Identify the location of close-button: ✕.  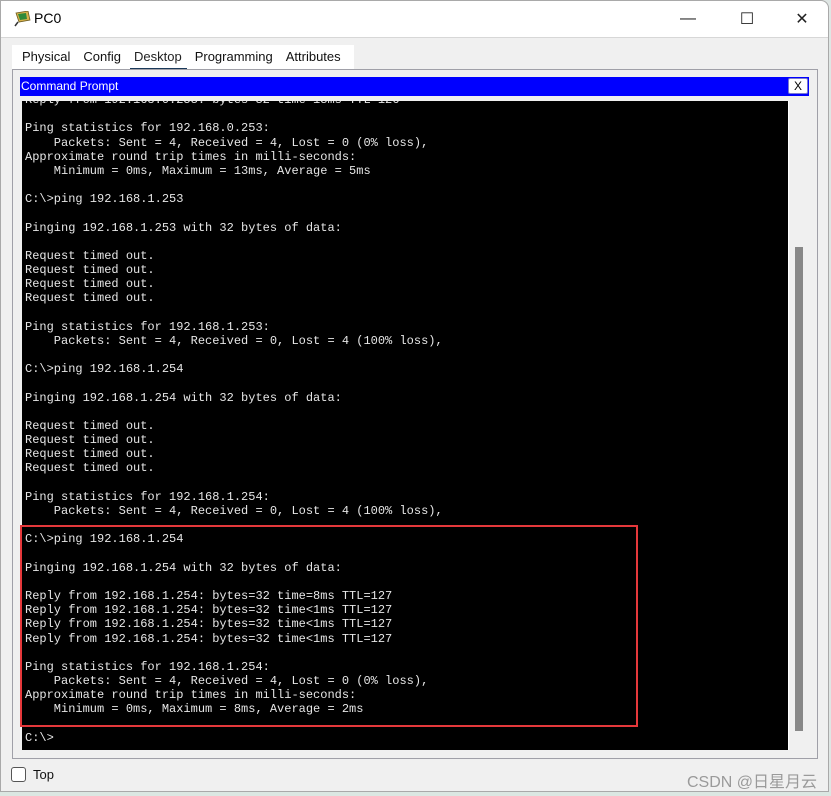
(802, 19).